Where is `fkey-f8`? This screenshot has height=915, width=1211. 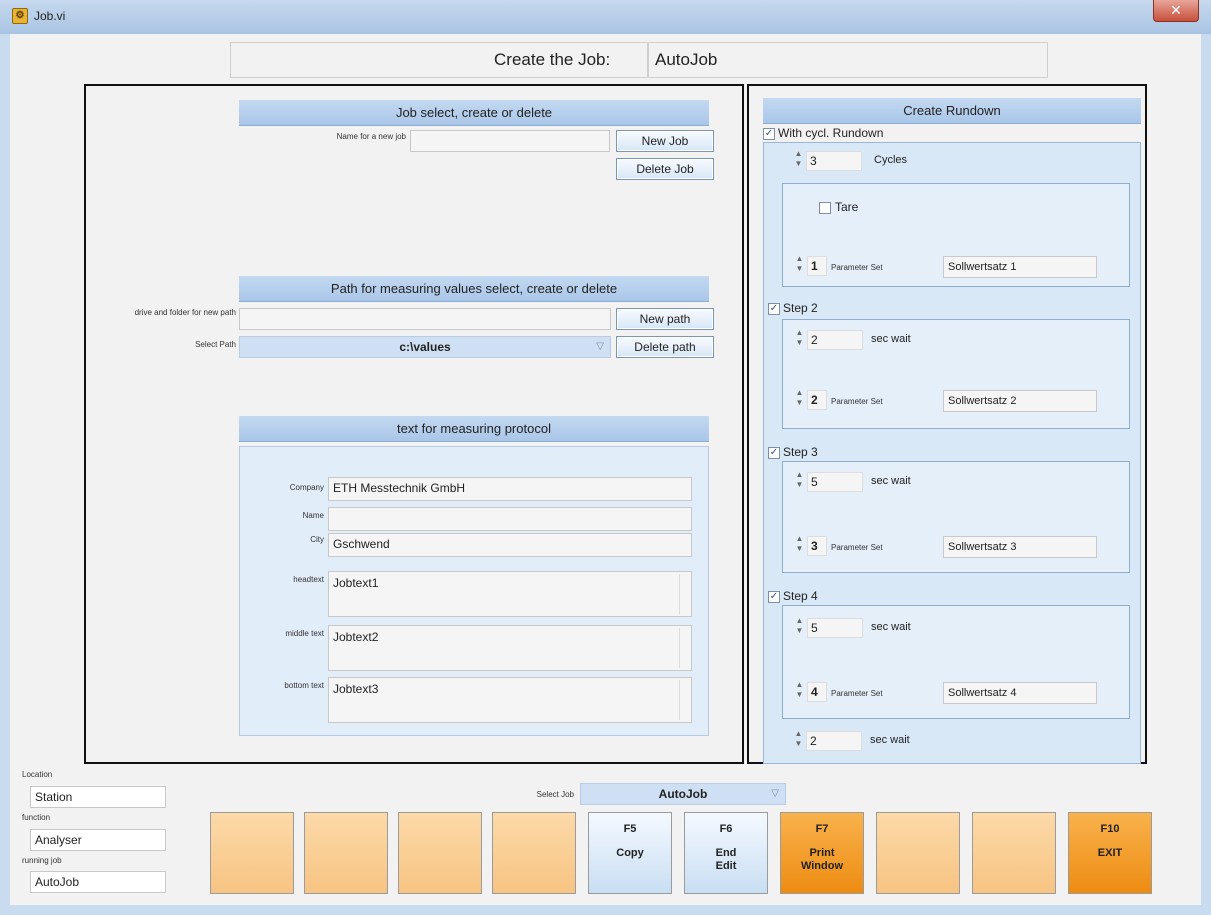 fkey-f8 is located at coordinates (918, 853).